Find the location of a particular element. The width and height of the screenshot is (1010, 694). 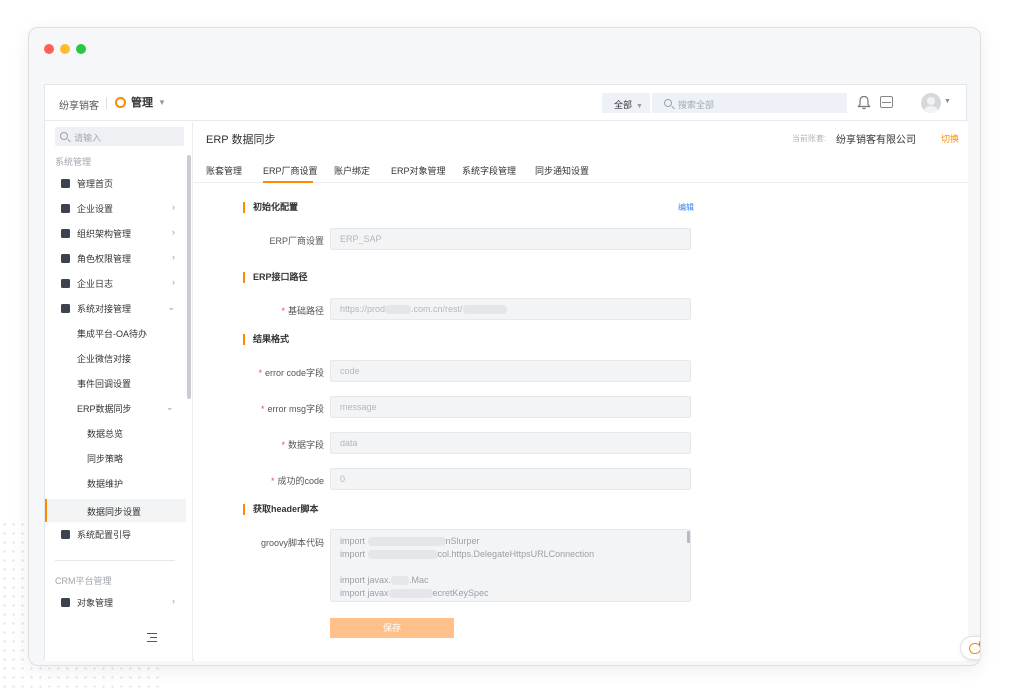

vendor-field: ERP_SAP is located at coordinates (510, 239).